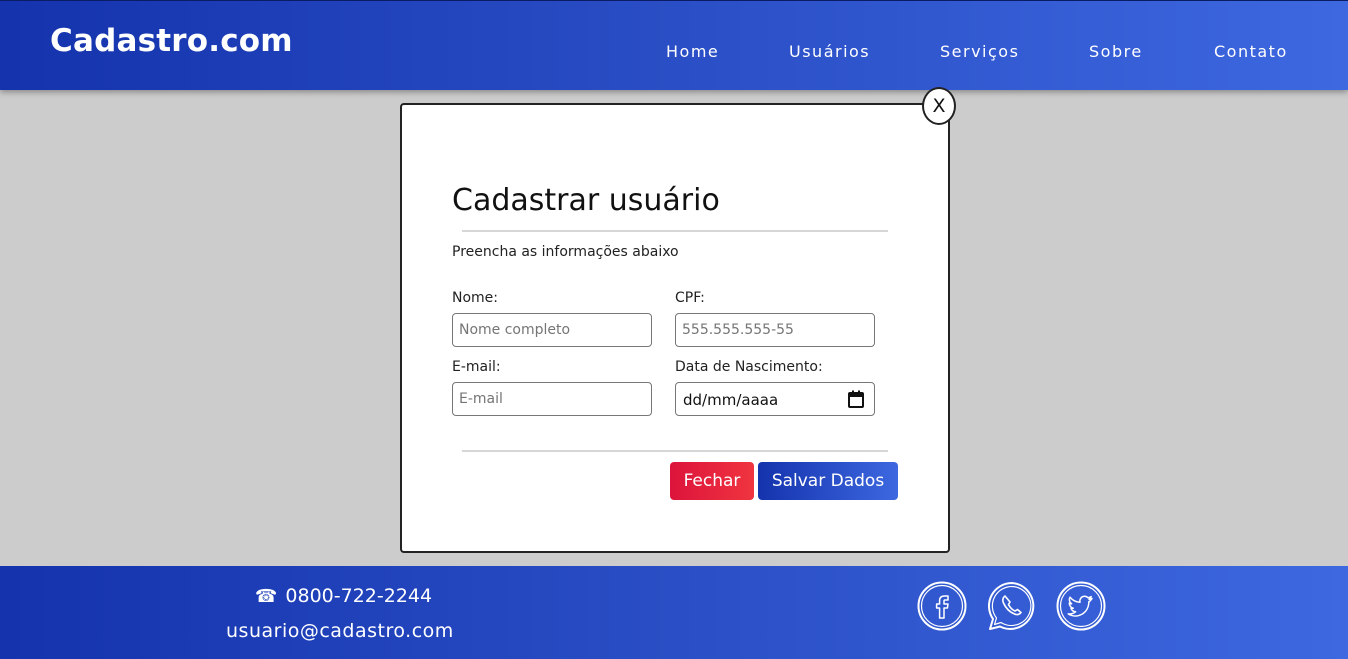 This screenshot has width=1348, height=659. Describe the element at coordinates (829, 51) in the screenshot. I see `nav-item-usuarios: Usuários` at that location.